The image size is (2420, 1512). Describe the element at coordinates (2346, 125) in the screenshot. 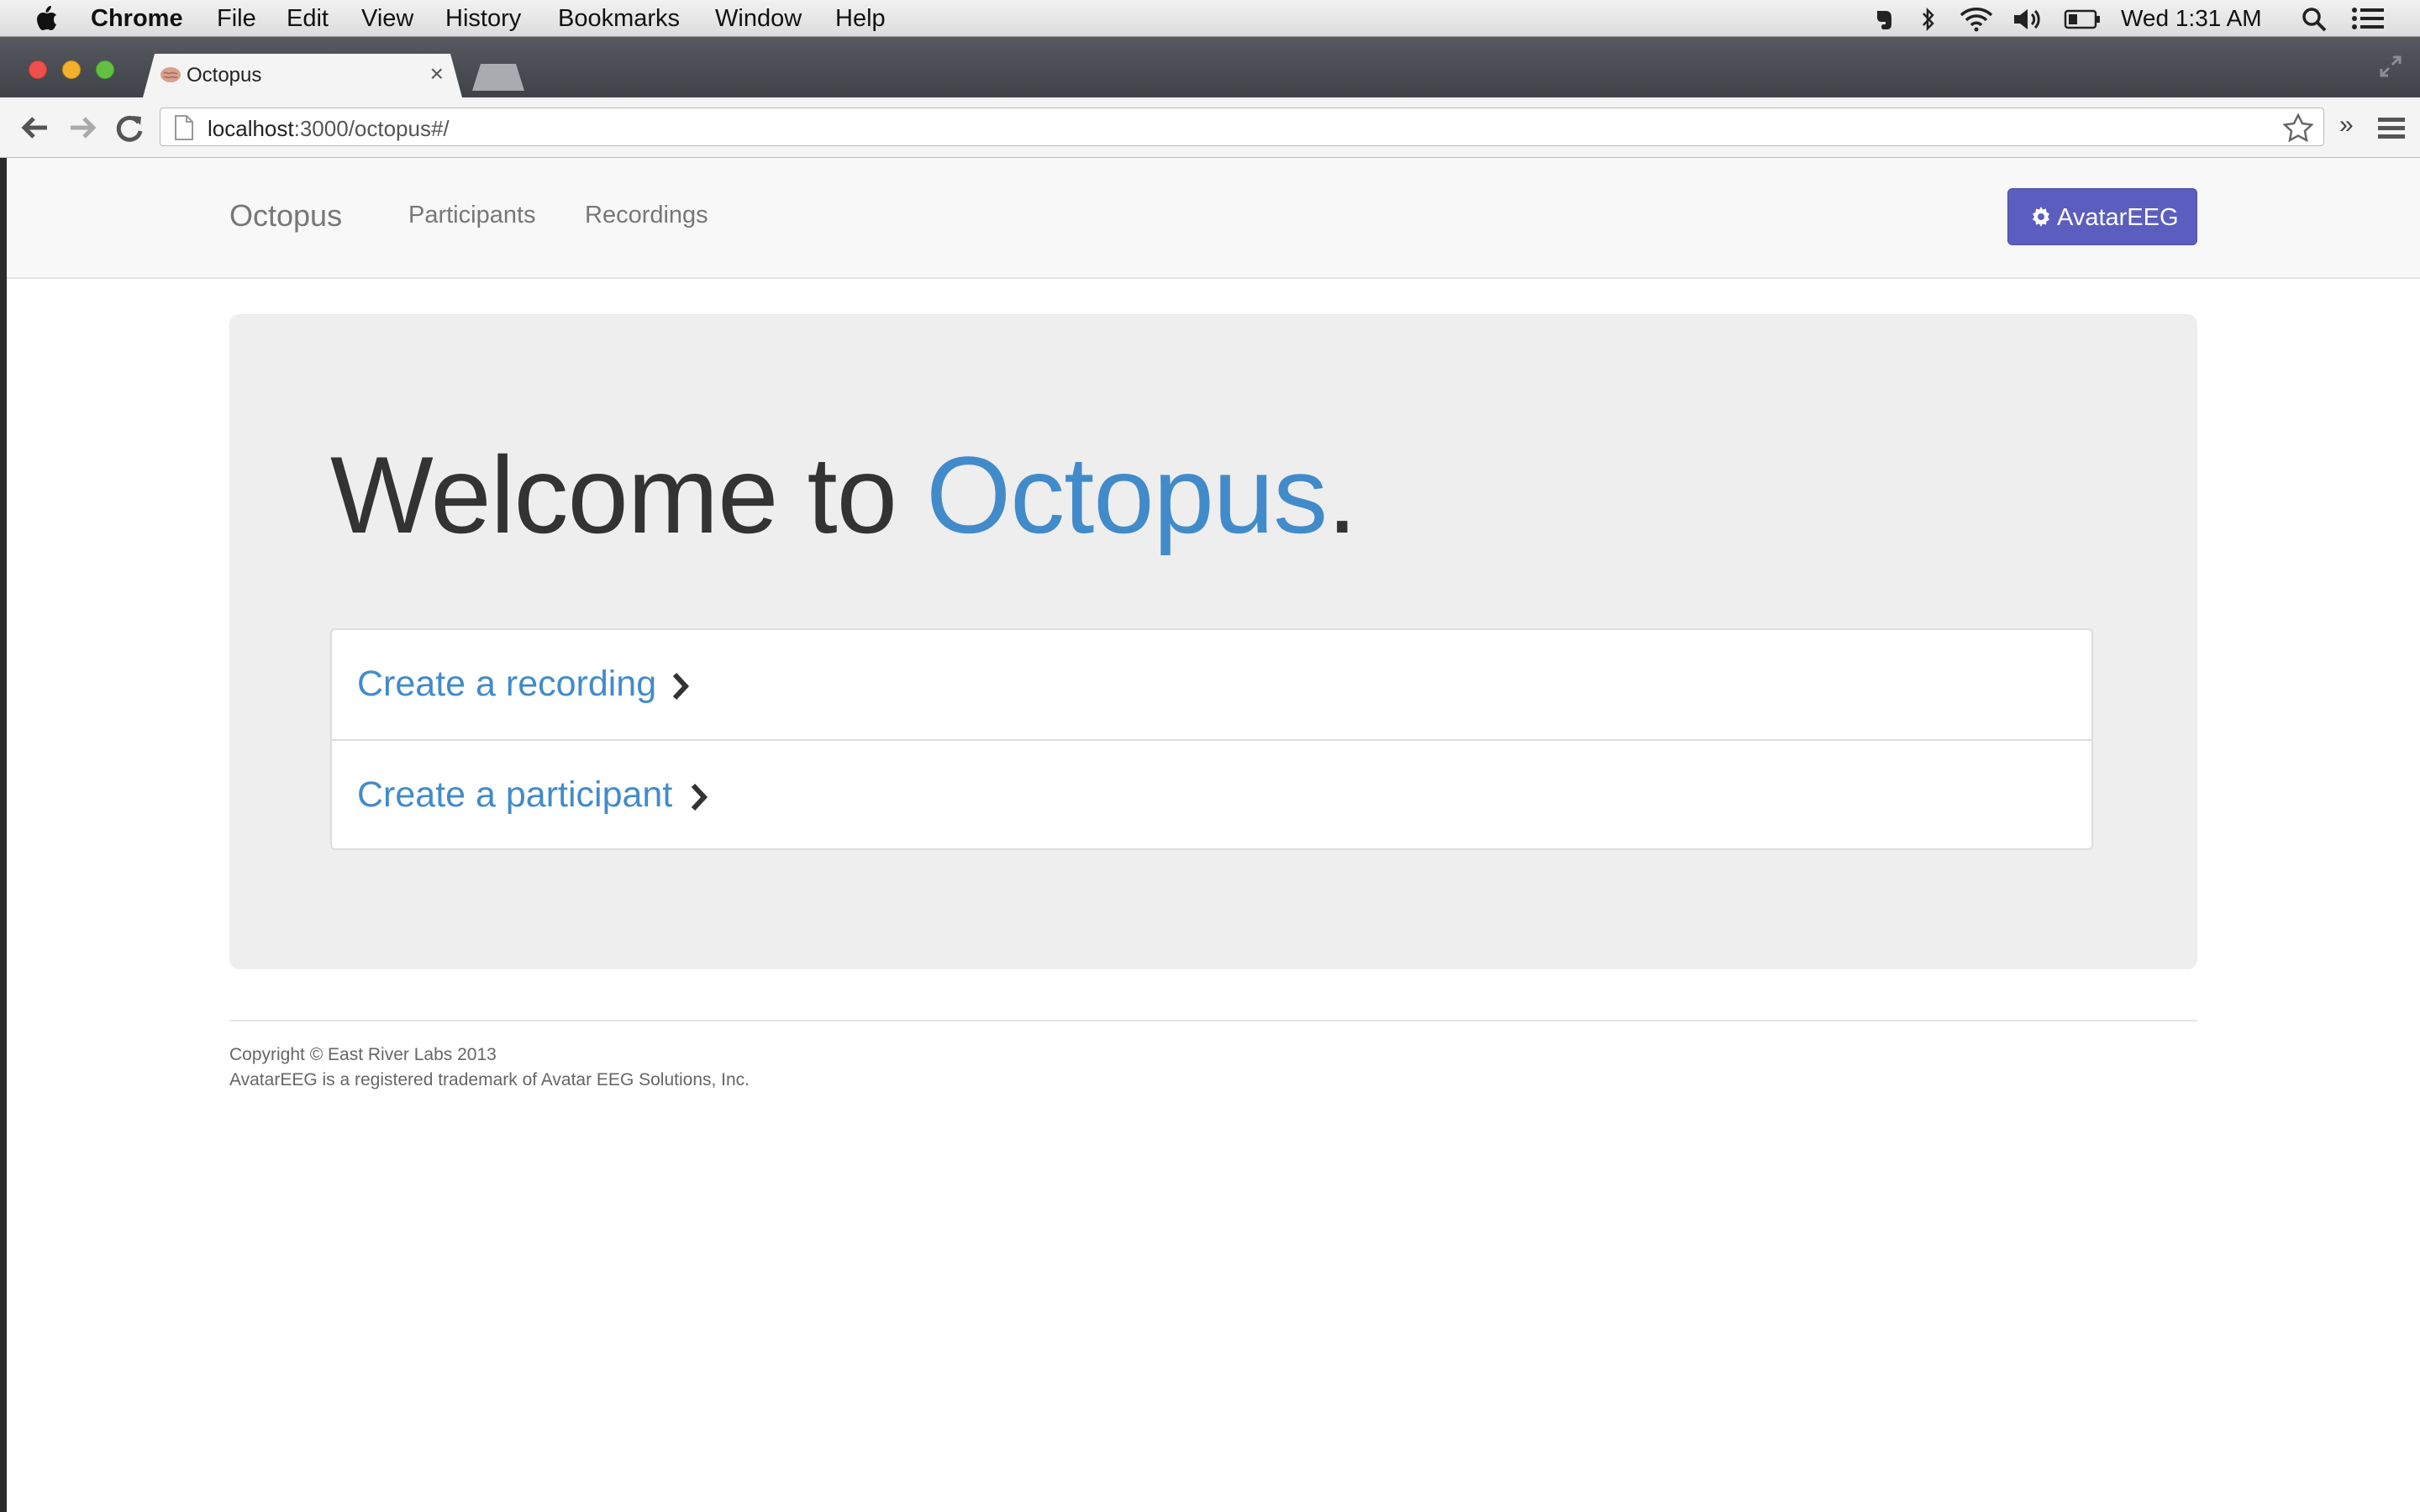

I see `extensions-overflow-icon: »` at that location.